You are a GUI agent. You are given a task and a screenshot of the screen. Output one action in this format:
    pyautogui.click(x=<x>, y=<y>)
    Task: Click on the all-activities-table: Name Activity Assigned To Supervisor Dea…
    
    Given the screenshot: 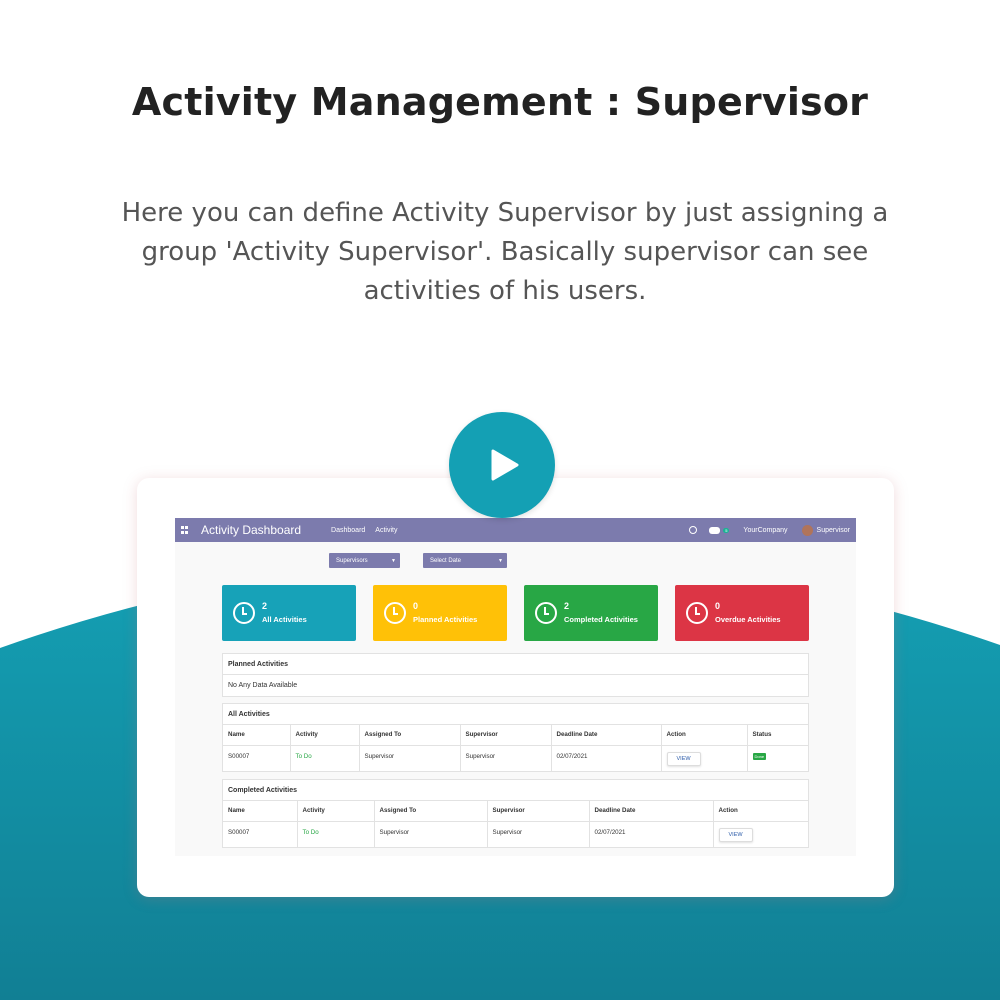 What is the action you would take?
    pyautogui.click(x=515, y=748)
    